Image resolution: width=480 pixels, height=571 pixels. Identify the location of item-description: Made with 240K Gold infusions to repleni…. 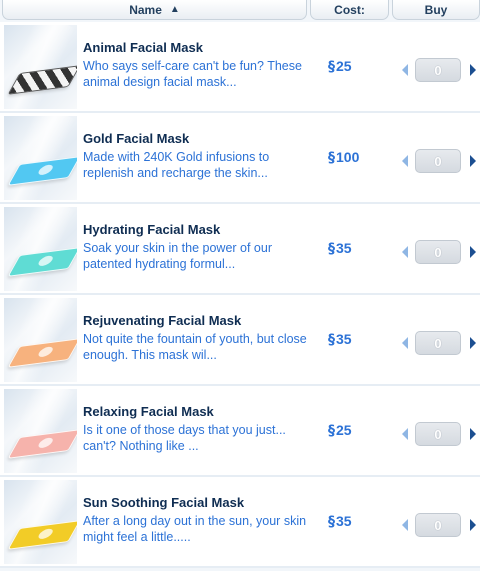
(176, 165).